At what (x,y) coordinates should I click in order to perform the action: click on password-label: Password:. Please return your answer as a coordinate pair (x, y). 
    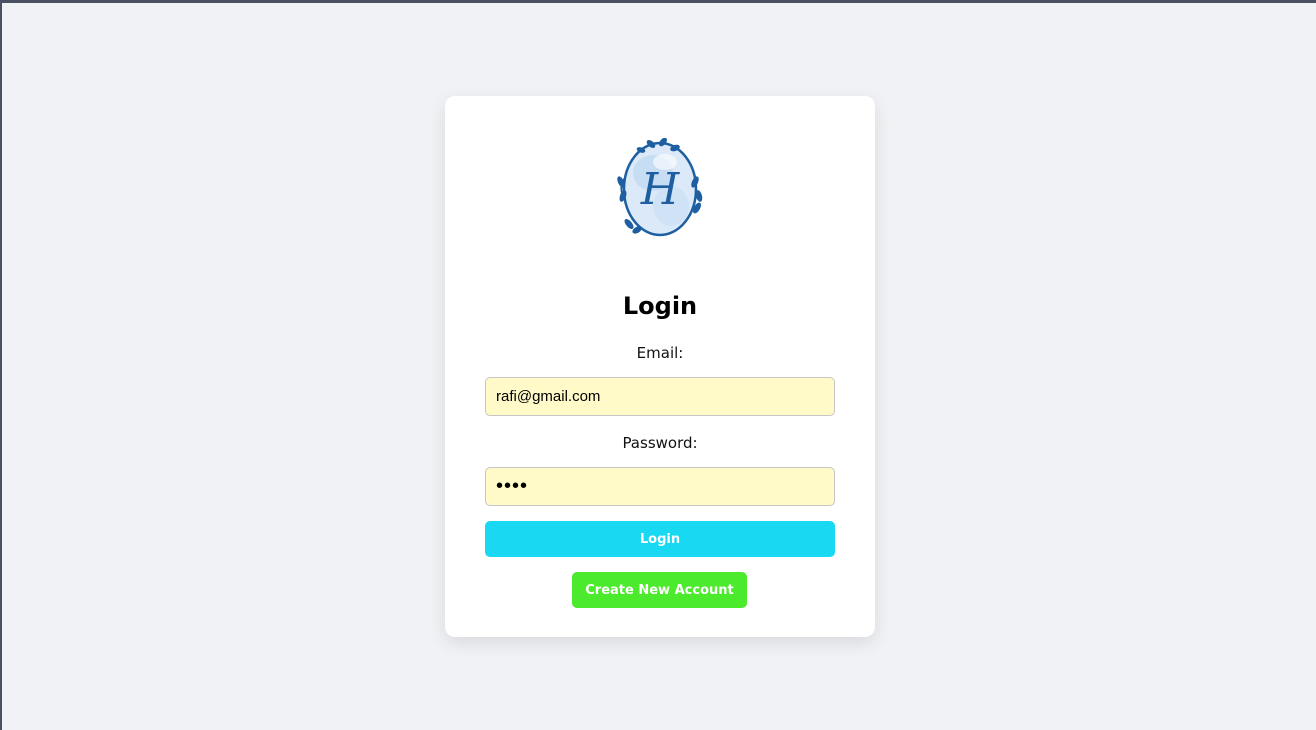
    Looking at the image, I should click on (660, 443).